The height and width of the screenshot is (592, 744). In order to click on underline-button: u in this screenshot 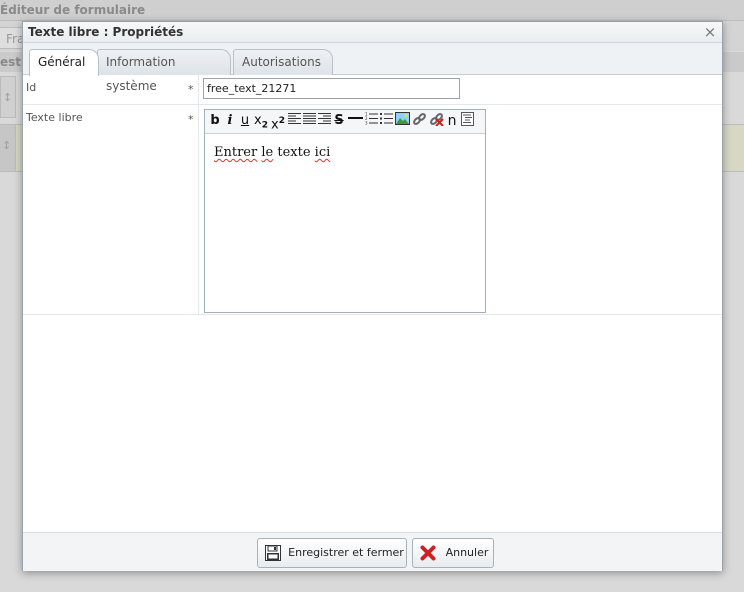, I will do `click(245, 121)`.